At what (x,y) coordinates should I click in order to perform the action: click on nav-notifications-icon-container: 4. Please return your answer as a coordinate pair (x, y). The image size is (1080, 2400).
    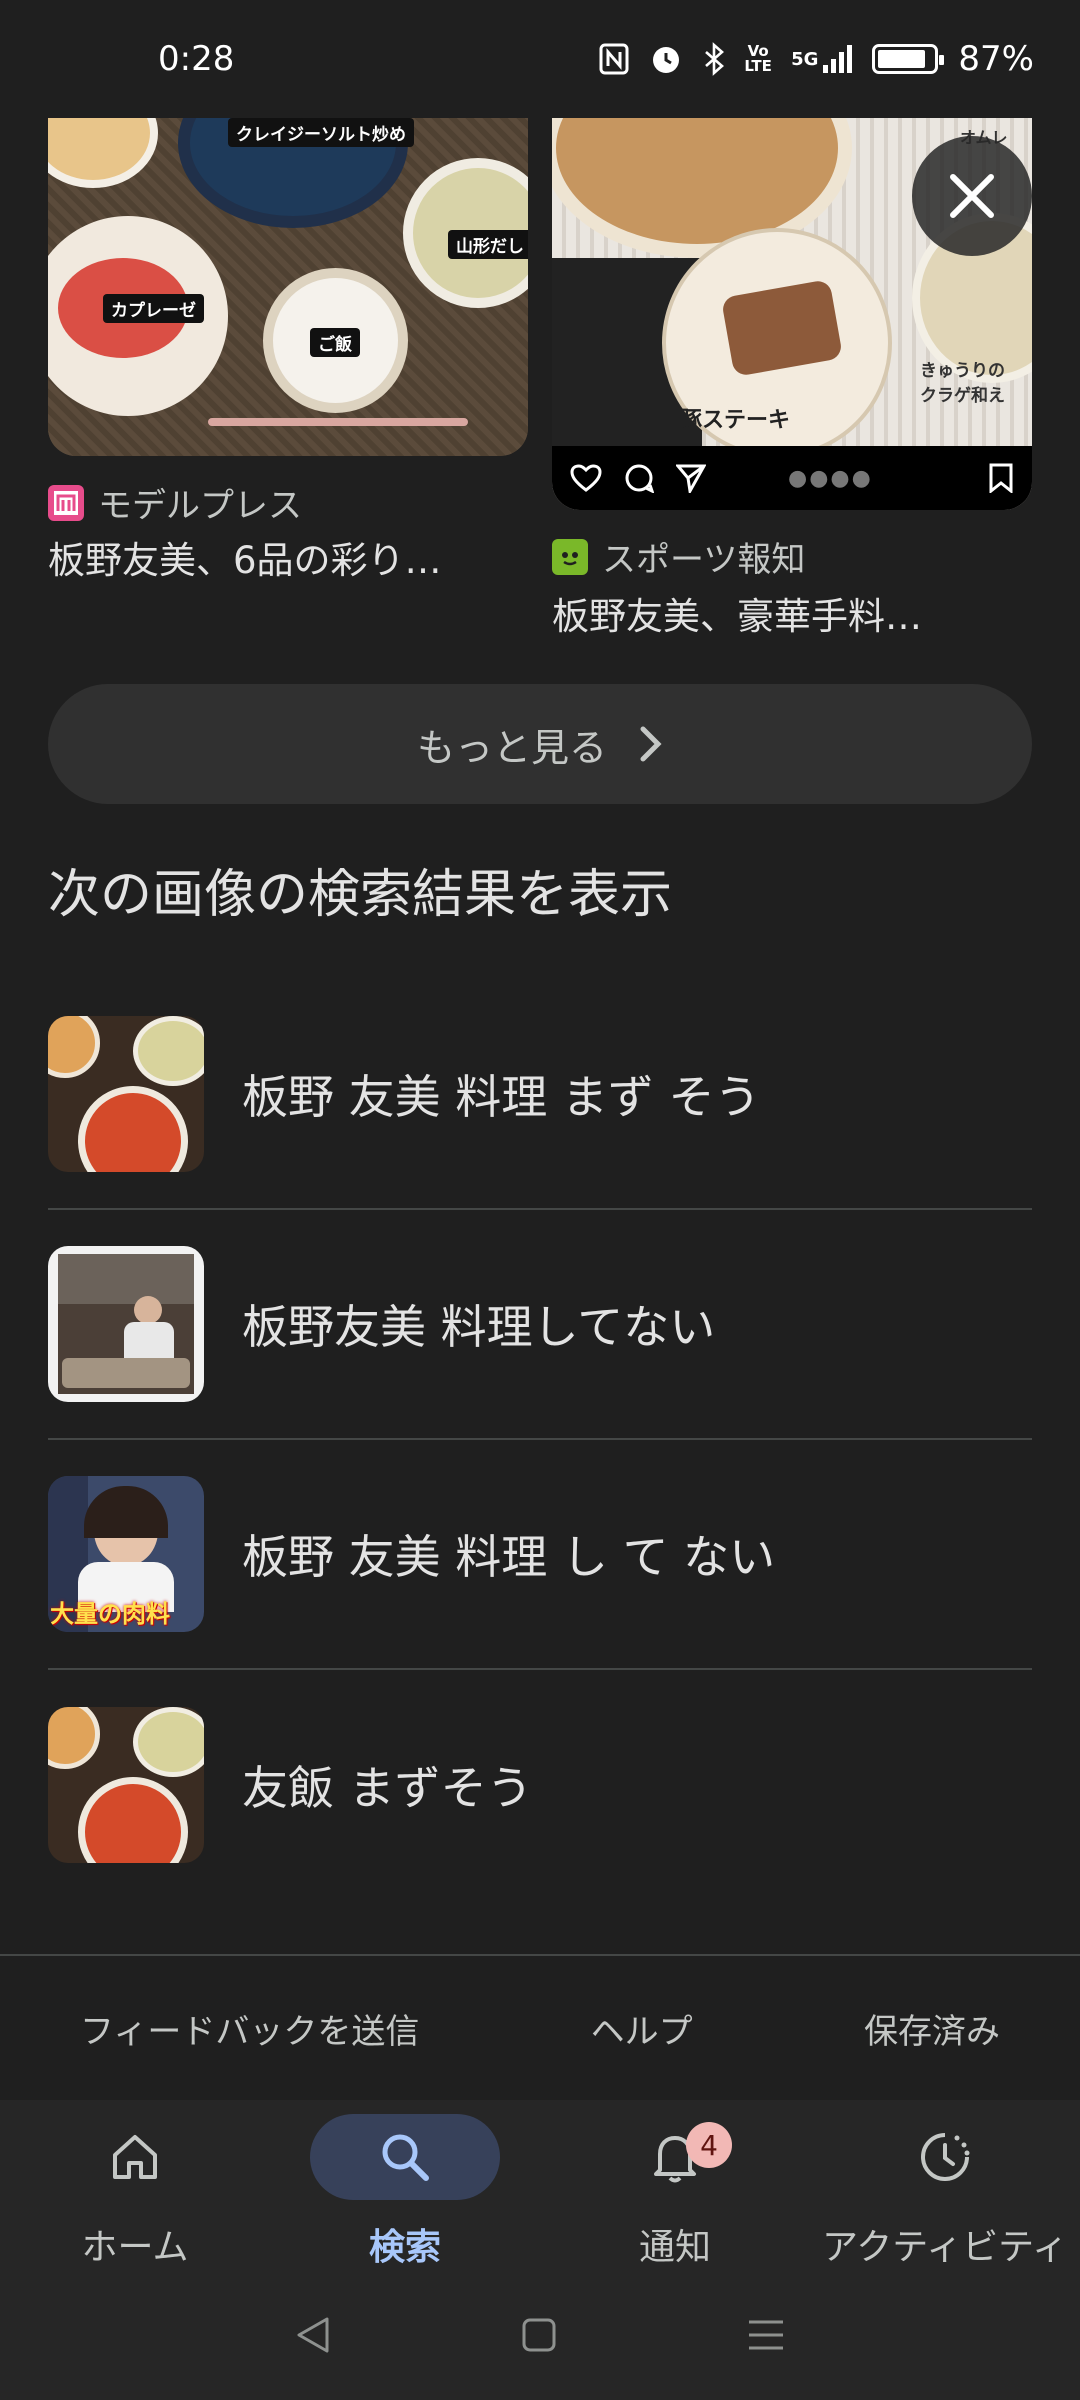
    Looking at the image, I should click on (675, 2157).